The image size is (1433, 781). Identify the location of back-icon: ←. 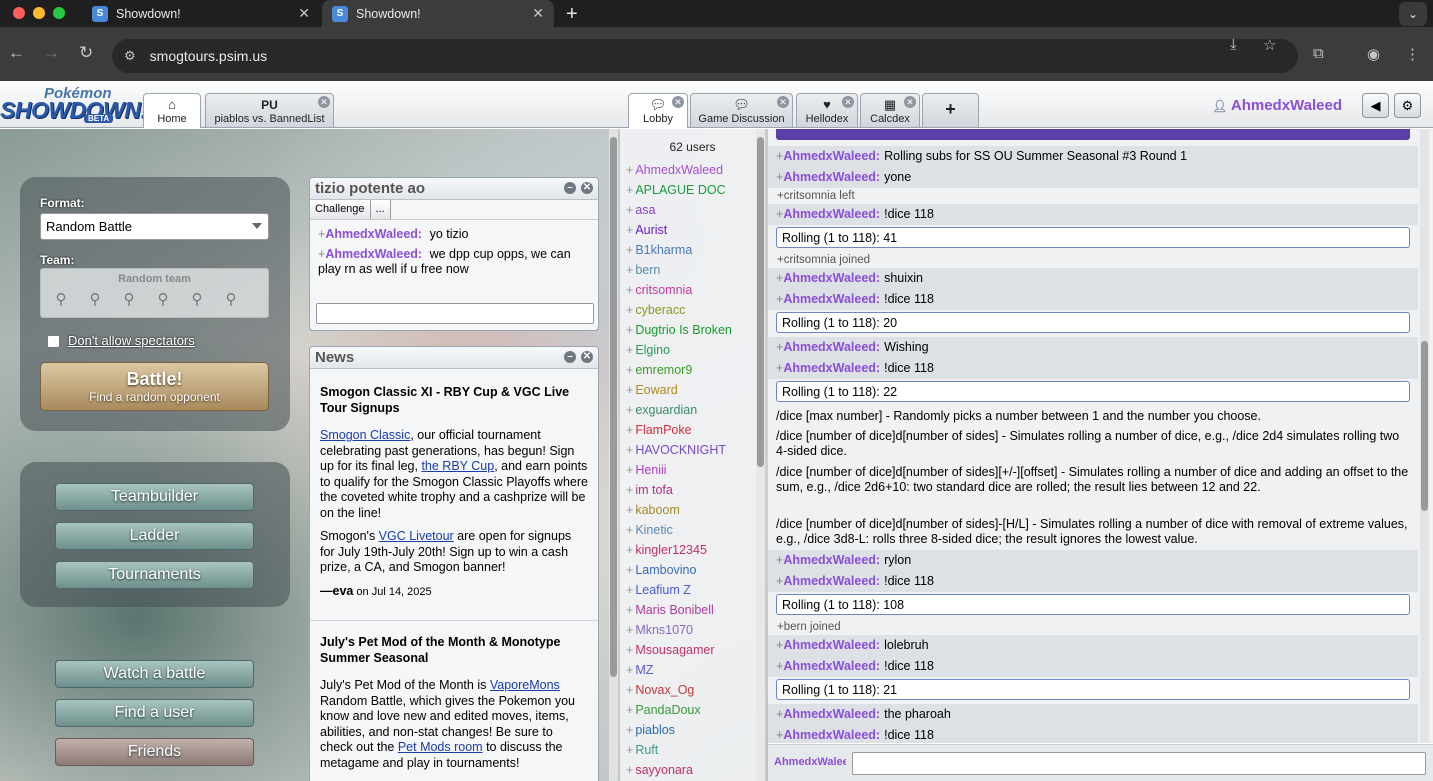
(16, 53).